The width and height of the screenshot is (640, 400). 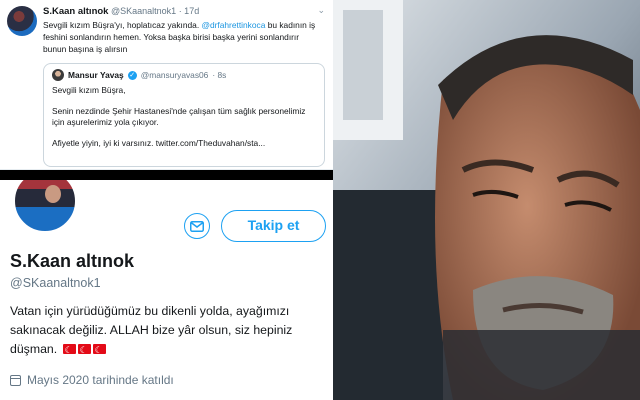 What do you see at coordinates (45, 207) in the screenshot?
I see `profile-avatar` at bounding box center [45, 207].